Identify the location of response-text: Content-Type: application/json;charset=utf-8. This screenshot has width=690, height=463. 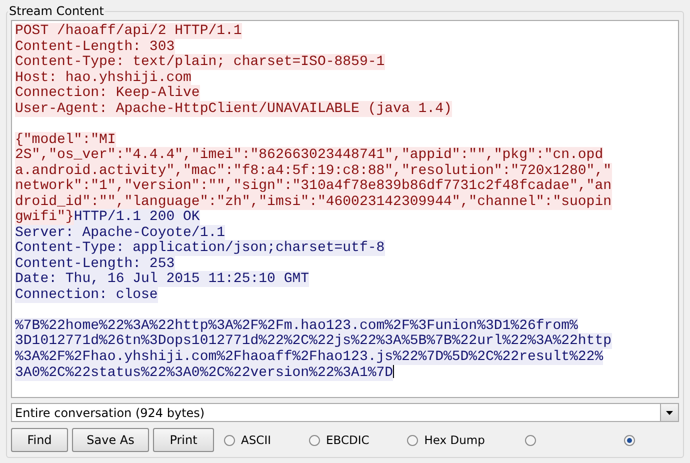
(200, 248).